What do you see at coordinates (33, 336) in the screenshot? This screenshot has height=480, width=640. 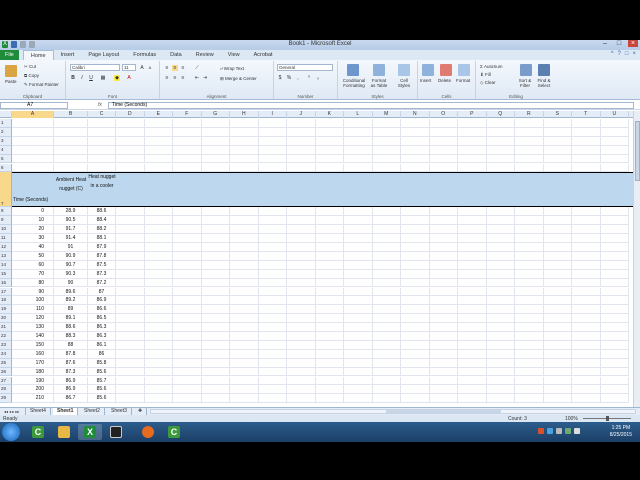 I see `table-cell: 140` at bounding box center [33, 336].